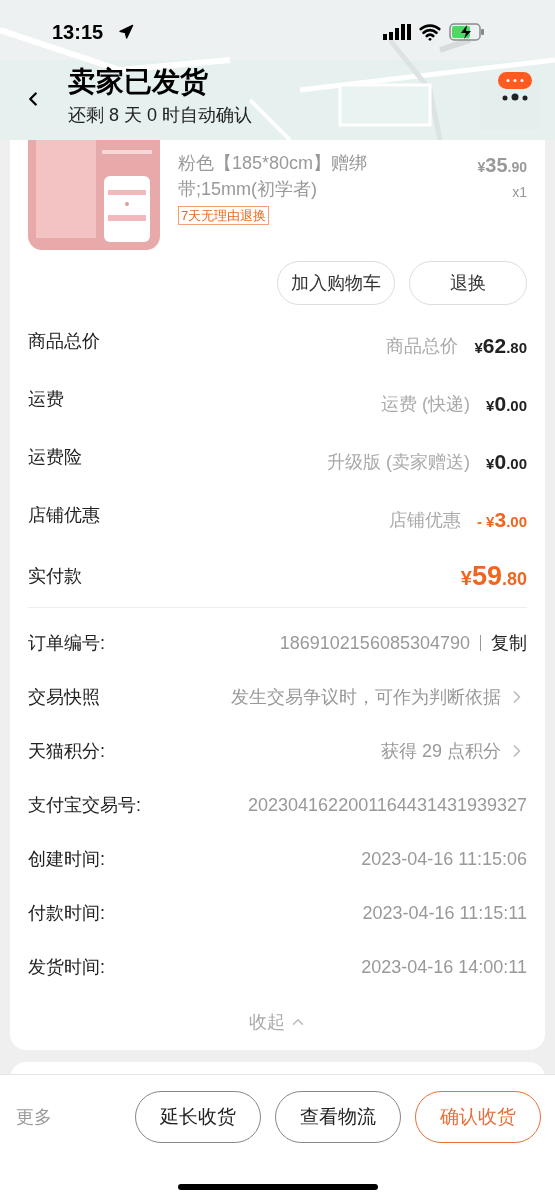 This screenshot has width=555, height=1200. I want to click on return-policy-tag: 7天无理由退换, so click(224, 215).